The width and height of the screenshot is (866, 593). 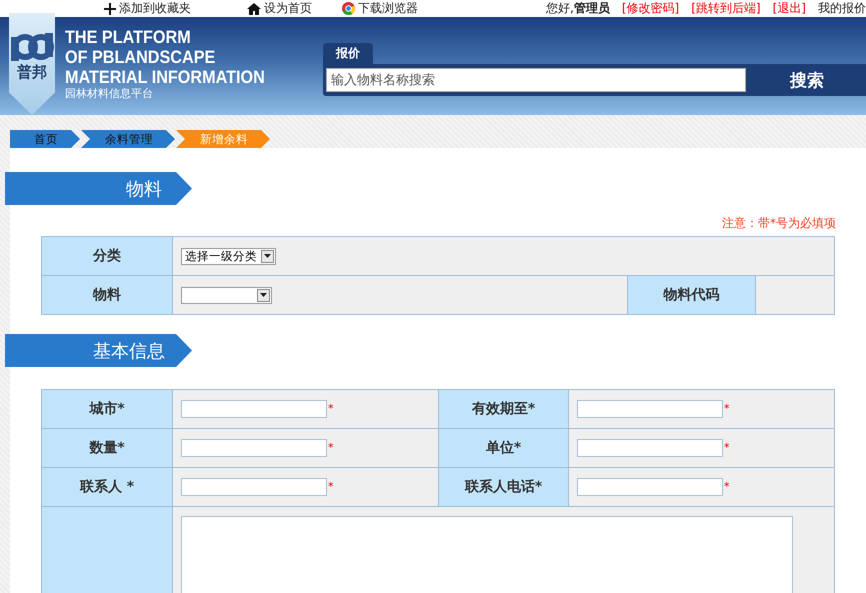 I want to click on top-link: 下载浏览器, so click(x=380, y=8).